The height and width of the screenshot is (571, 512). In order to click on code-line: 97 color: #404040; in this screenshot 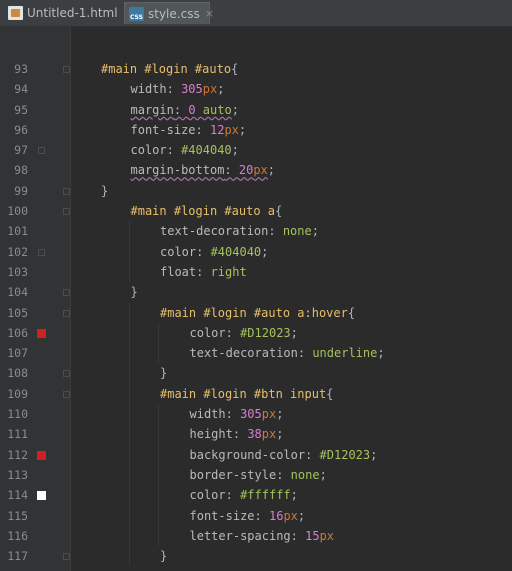, I will do `click(256, 150)`.